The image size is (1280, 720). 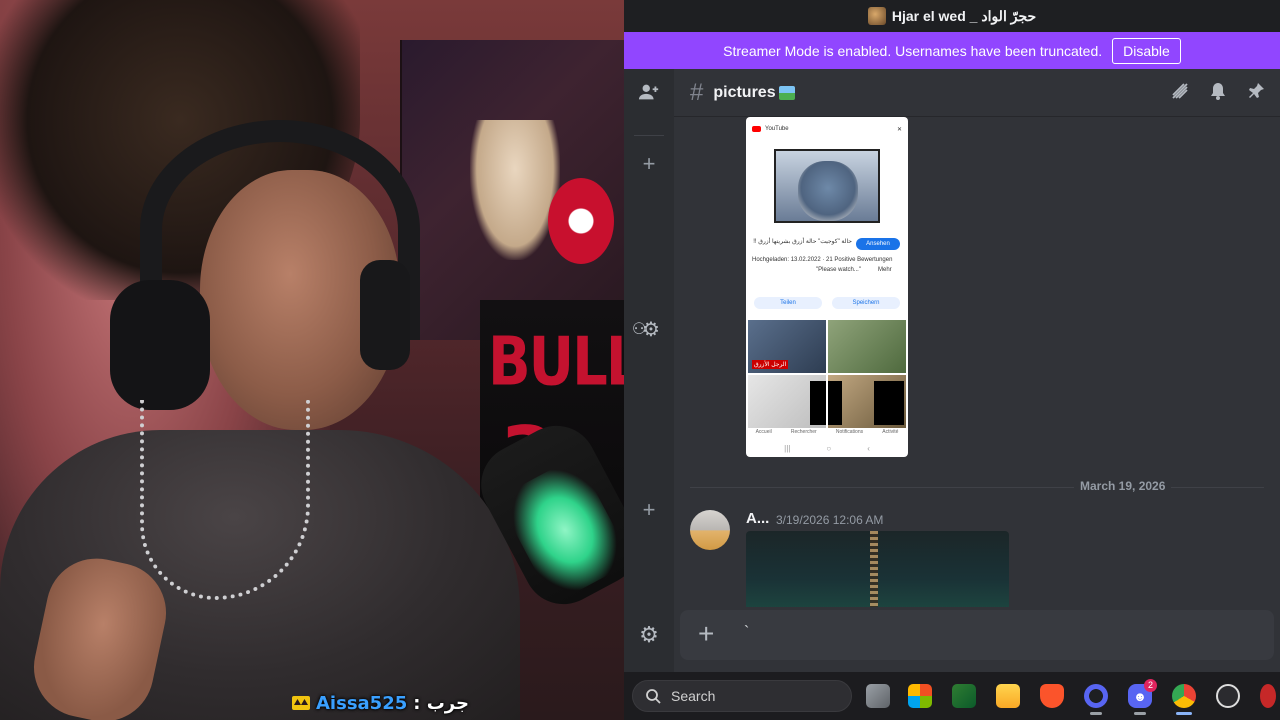 What do you see at coordinates (756, 129) in the screenshot?
I see `youtube-icon` at bounding box center [756, 129].